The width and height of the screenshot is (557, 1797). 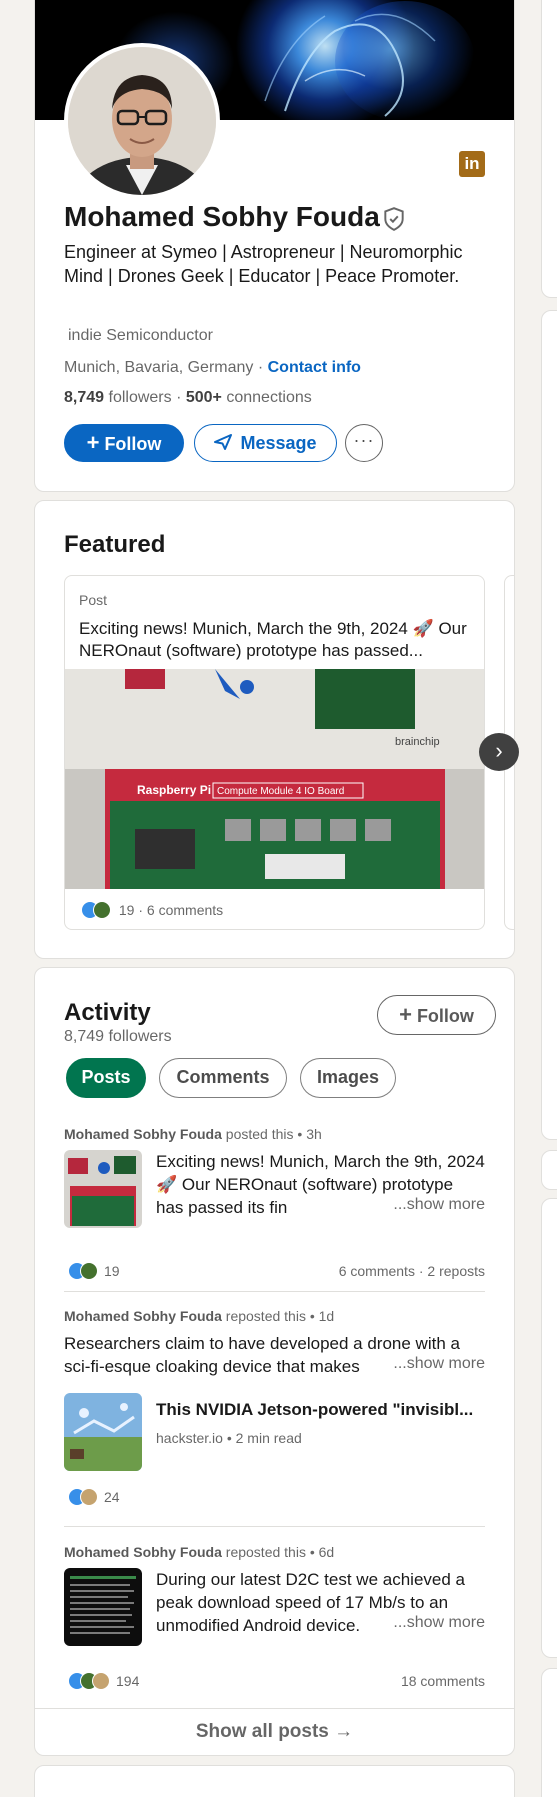 What do you see at coordinates (106, 1078) in the screenshot?
I see `tab-posts: Posts` at bounding box center [106, 1078].